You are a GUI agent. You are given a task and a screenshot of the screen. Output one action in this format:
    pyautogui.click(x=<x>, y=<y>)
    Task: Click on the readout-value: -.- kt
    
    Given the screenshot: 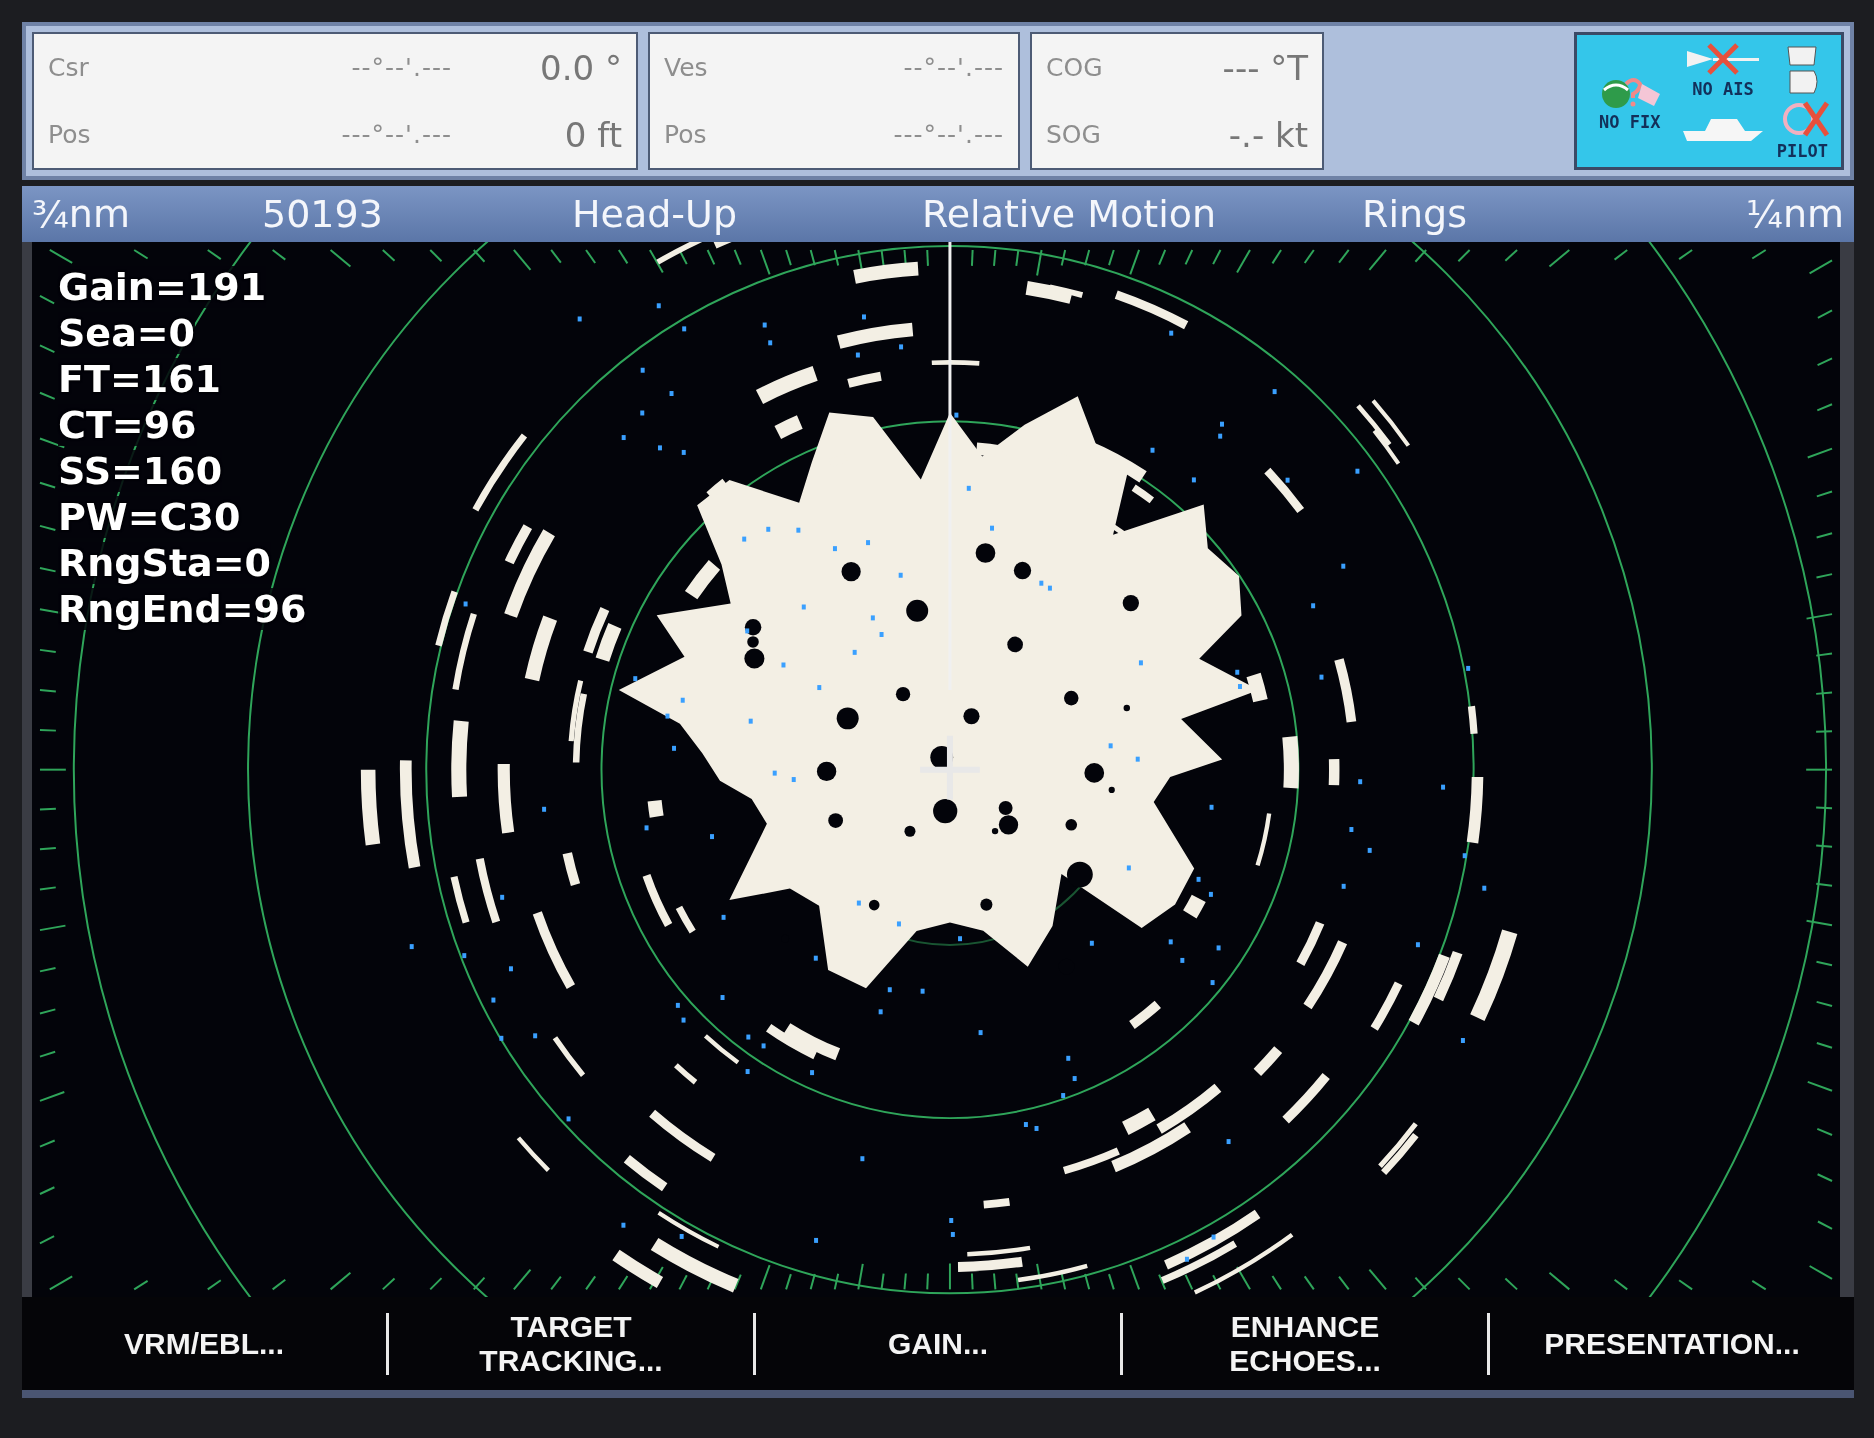 What is the action you would take?
    pyautogui.click(x=1267, y=134)
    